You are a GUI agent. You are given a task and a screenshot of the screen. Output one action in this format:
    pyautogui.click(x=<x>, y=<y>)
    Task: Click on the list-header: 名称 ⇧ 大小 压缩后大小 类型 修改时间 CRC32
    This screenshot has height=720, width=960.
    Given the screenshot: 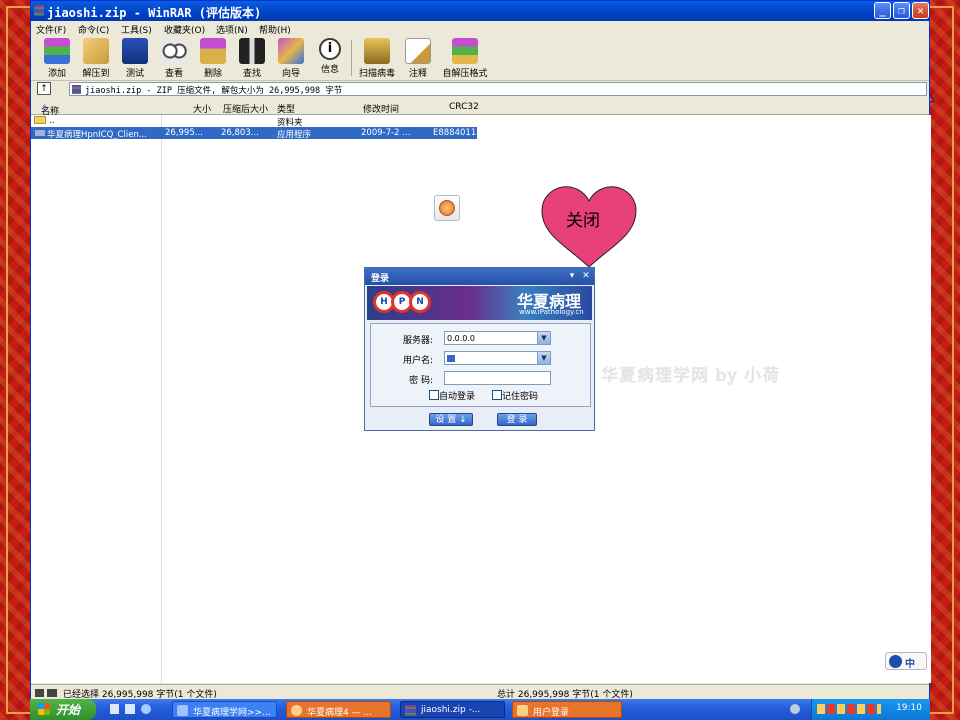 What is the action you would take?
    pyautogui.click(x=480, y=108)
    